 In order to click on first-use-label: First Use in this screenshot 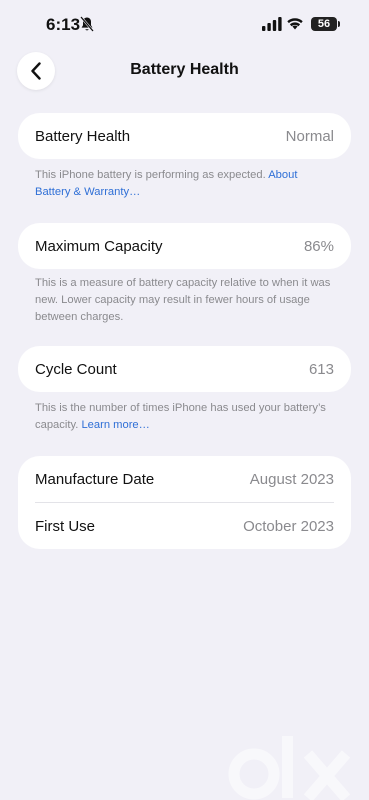, I will do `click(65, 526)`.